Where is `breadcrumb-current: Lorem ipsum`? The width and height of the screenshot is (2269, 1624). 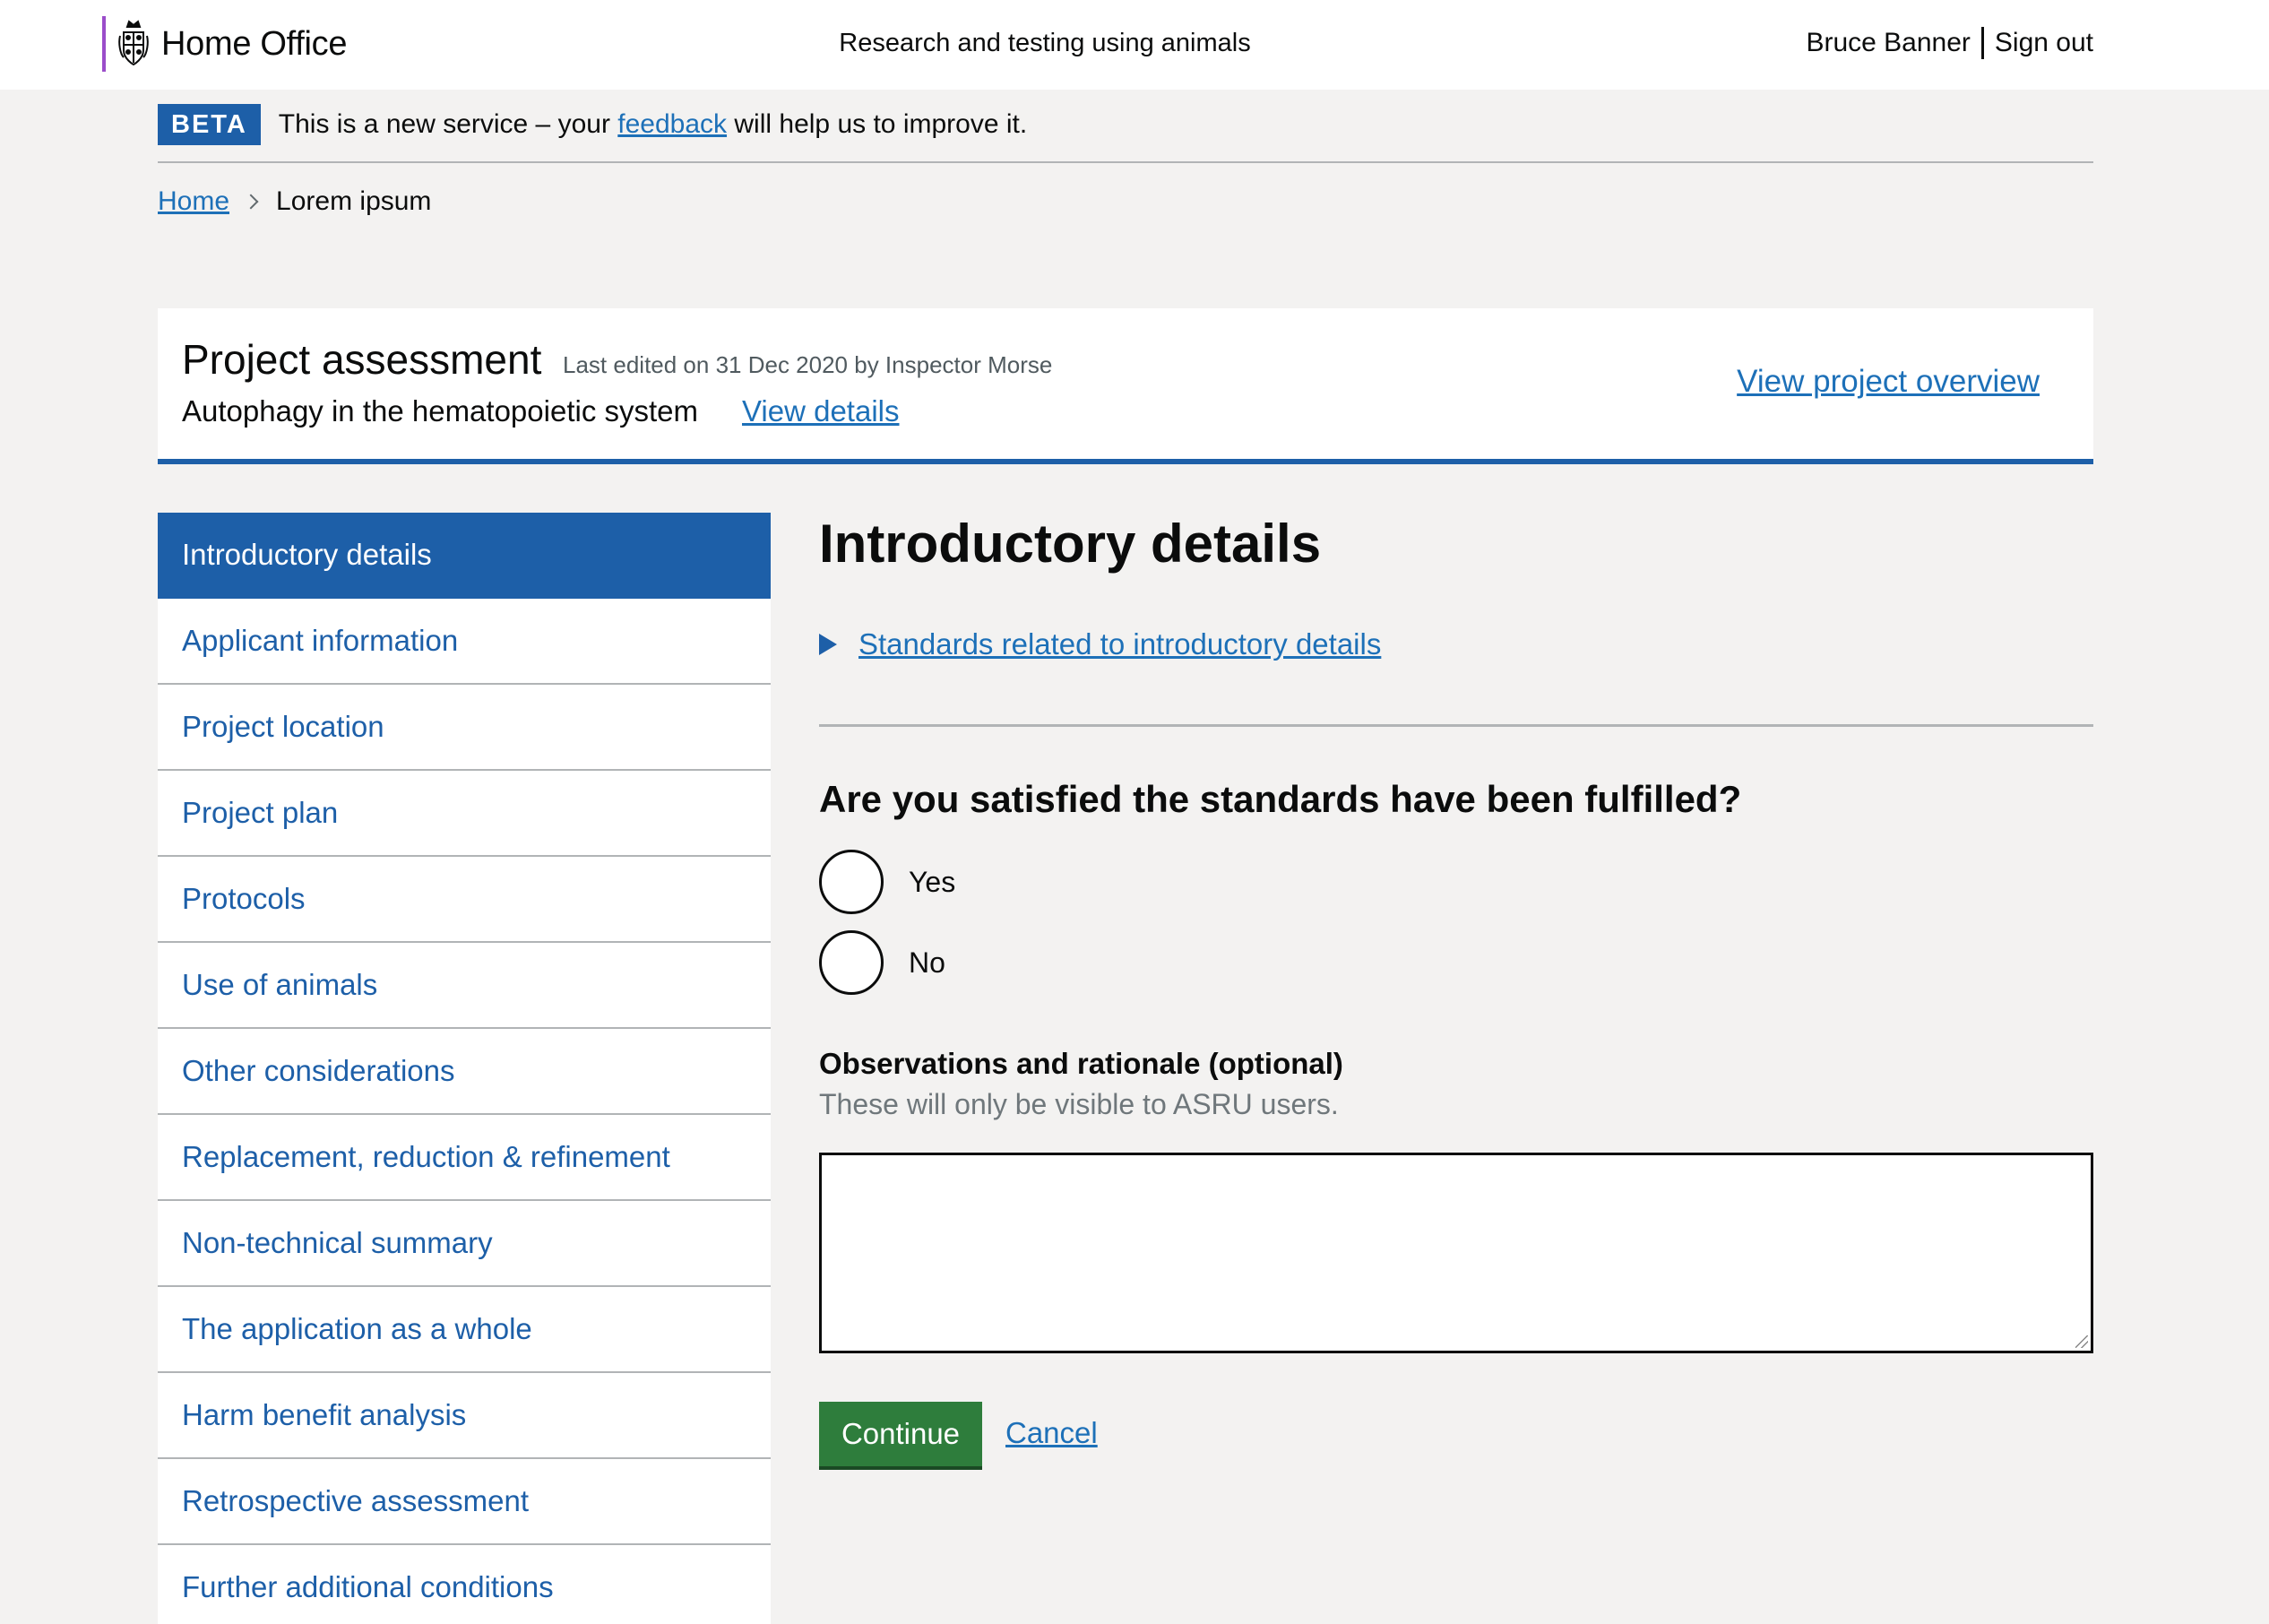
breadcrumb-current: Lorem ipsum is located at coordinates (354, 201).